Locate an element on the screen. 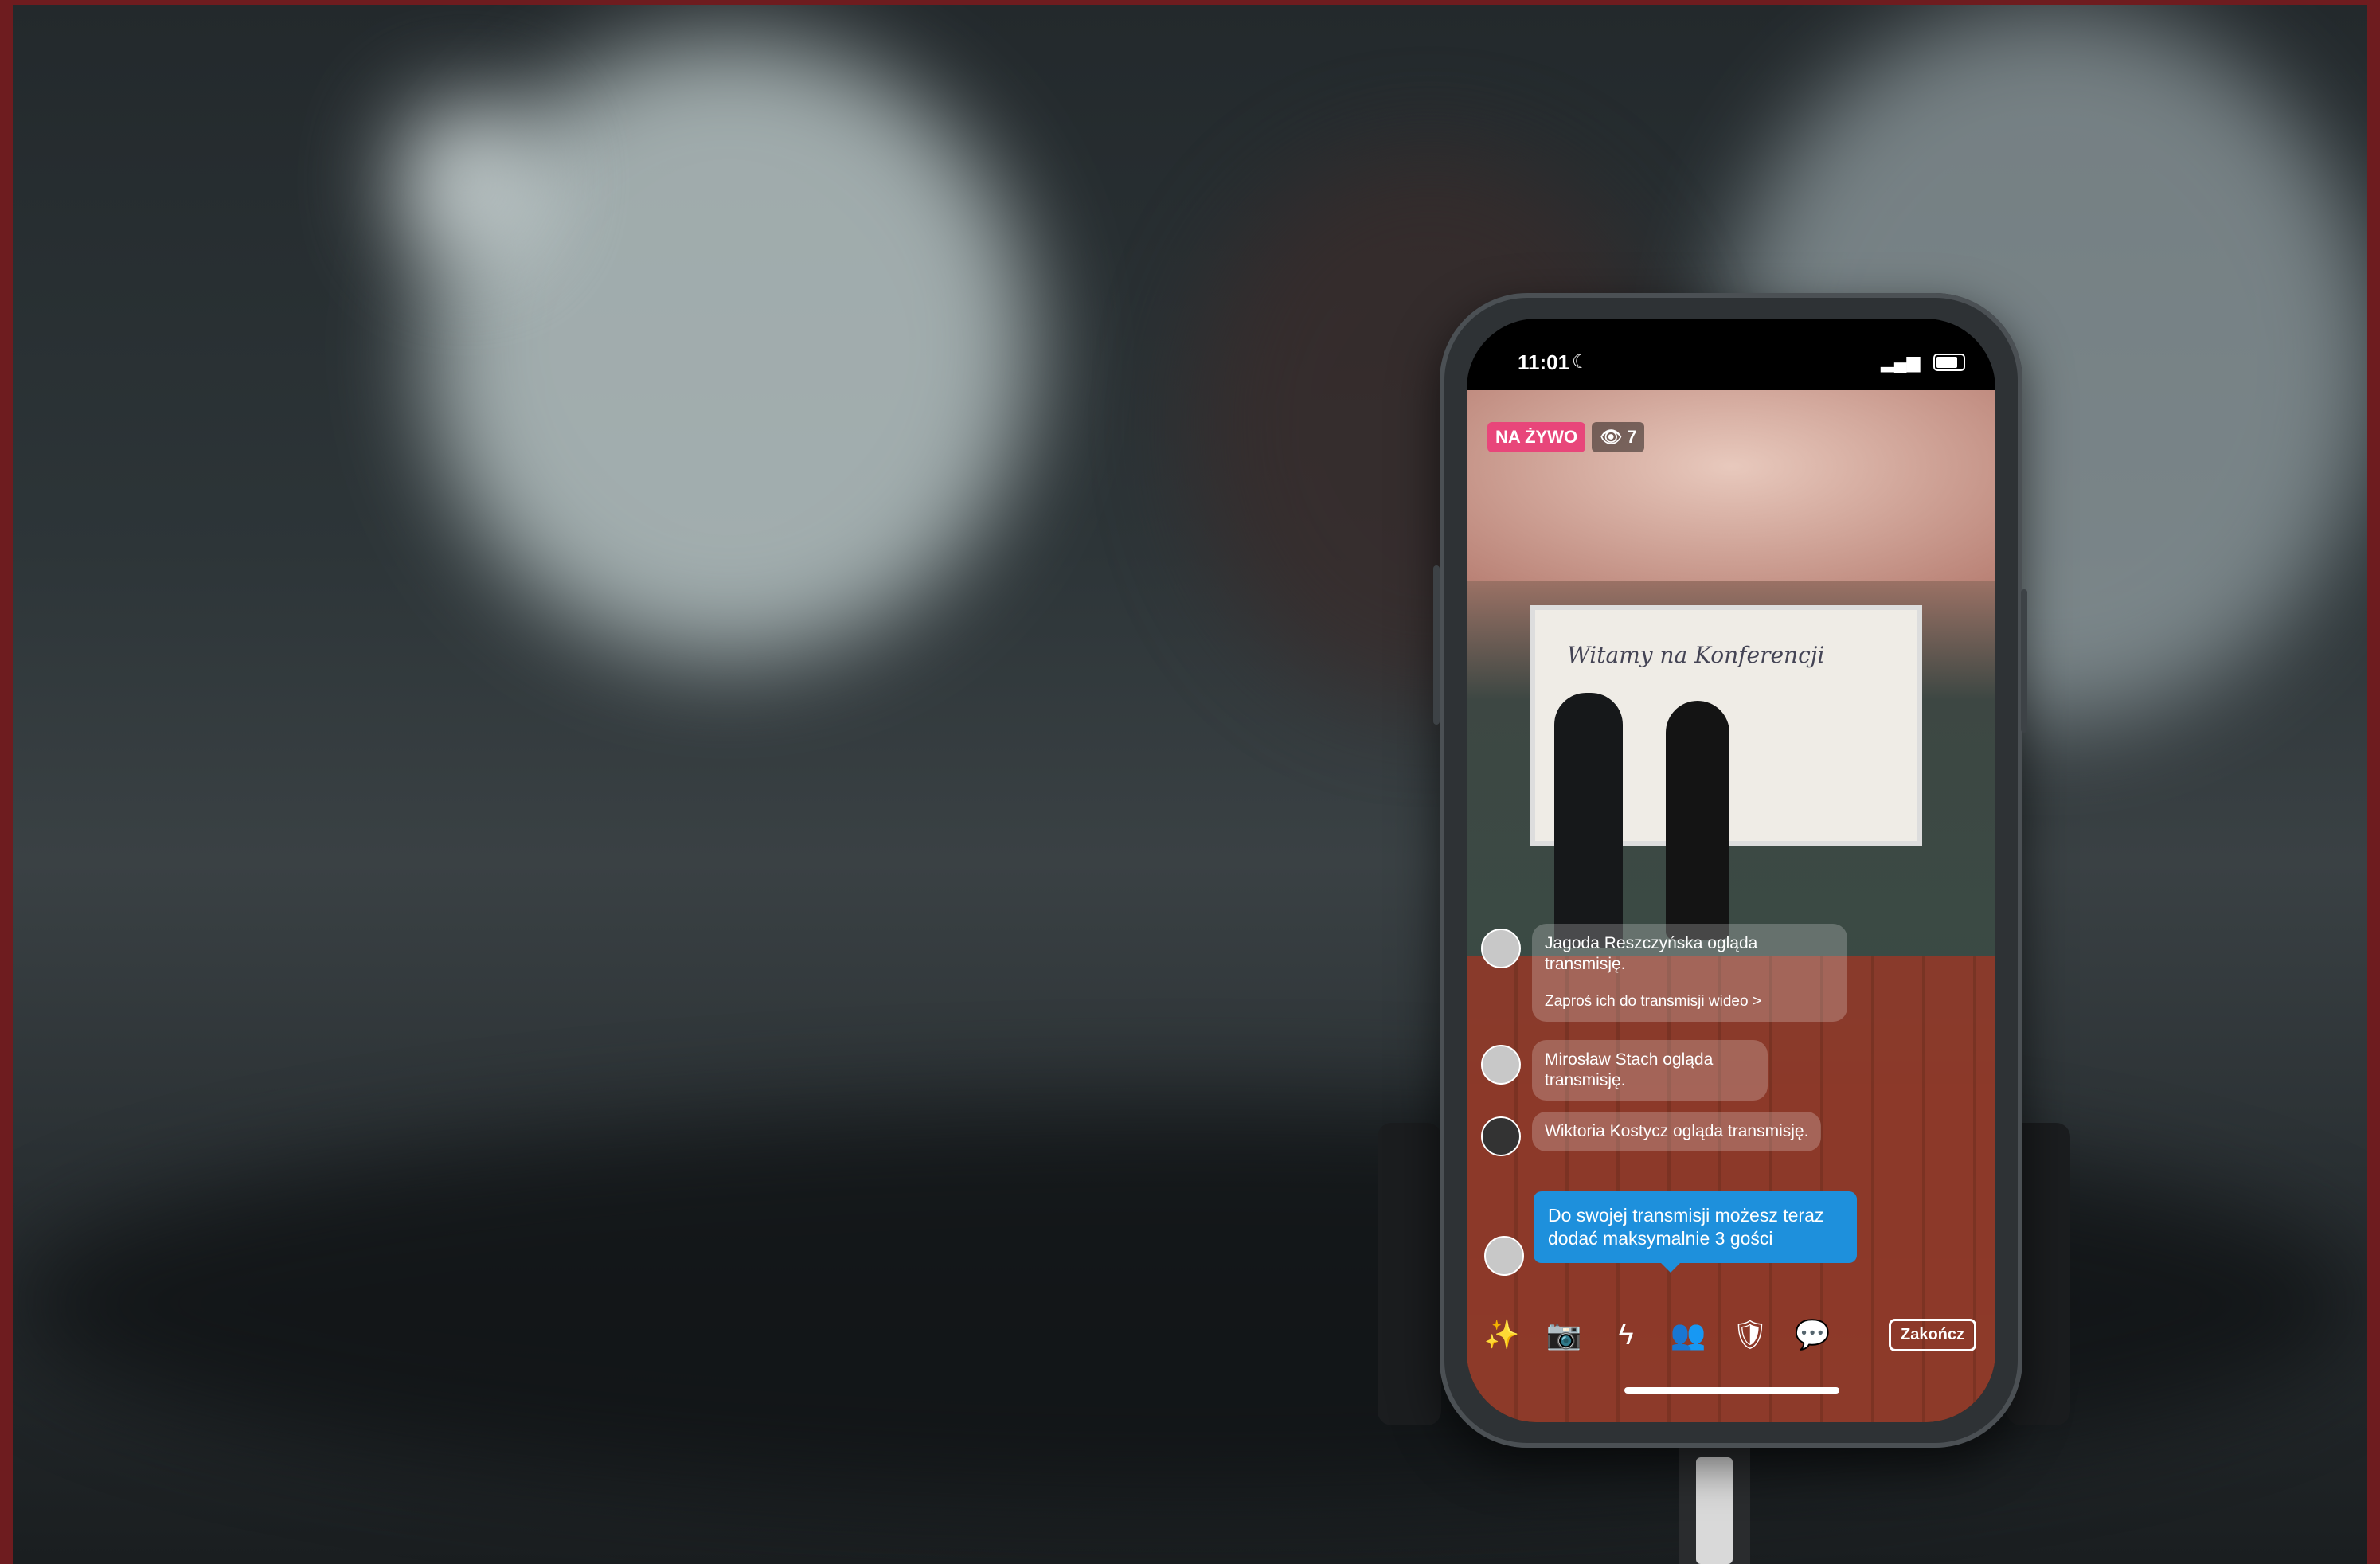 The width and height of the screenshot is (2380, 1564). moon-icon: ☾ is located at coordinates (1580, 362).